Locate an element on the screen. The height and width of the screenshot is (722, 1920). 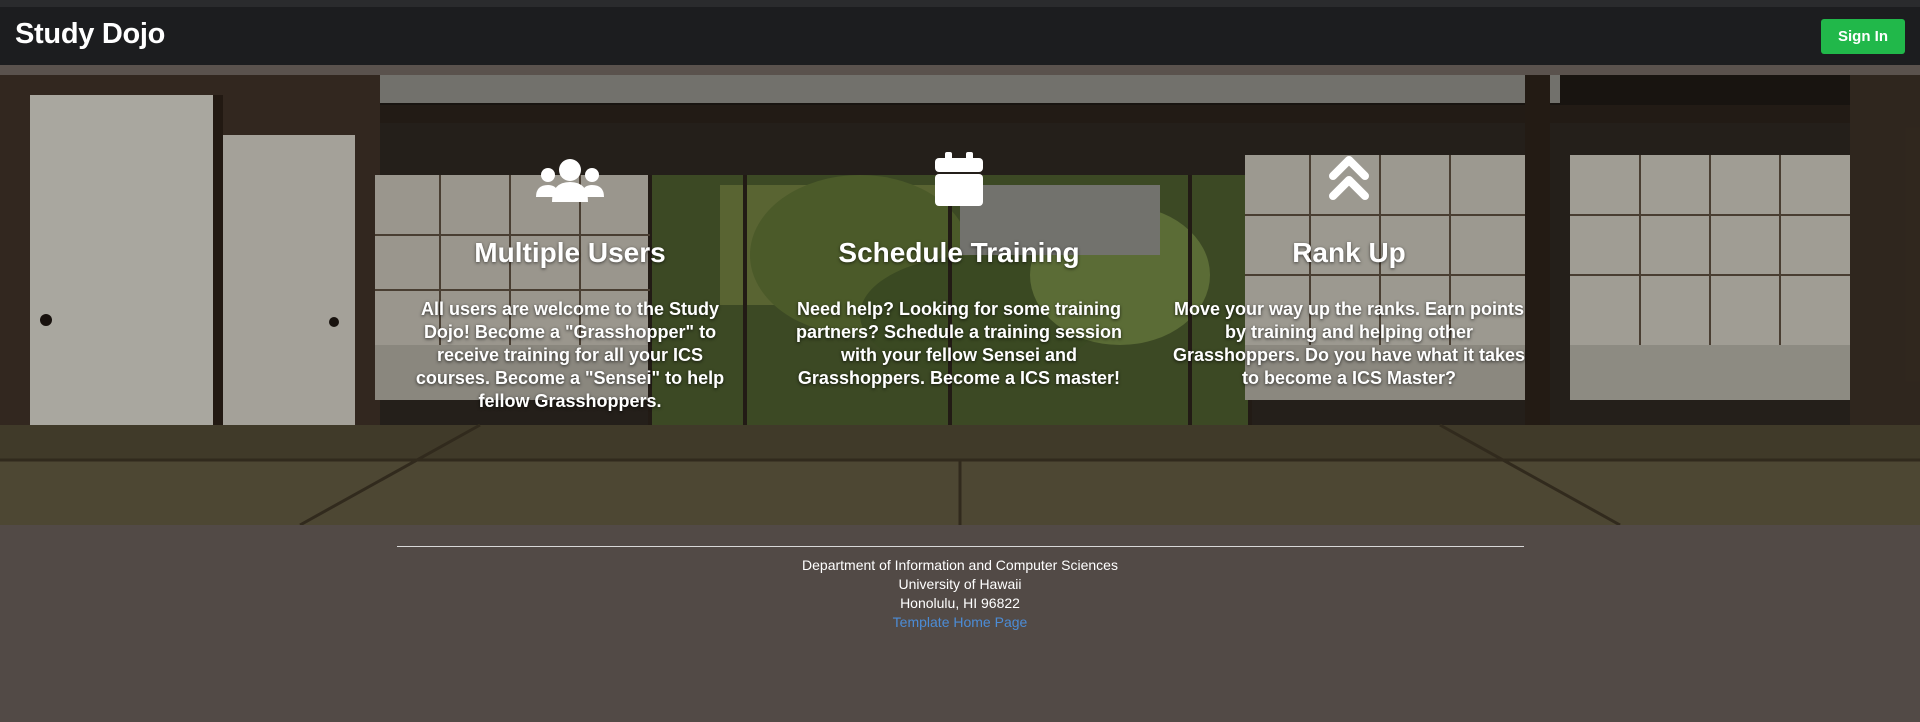
feature-title: Rank Up is located at coordinates (1349, 252).